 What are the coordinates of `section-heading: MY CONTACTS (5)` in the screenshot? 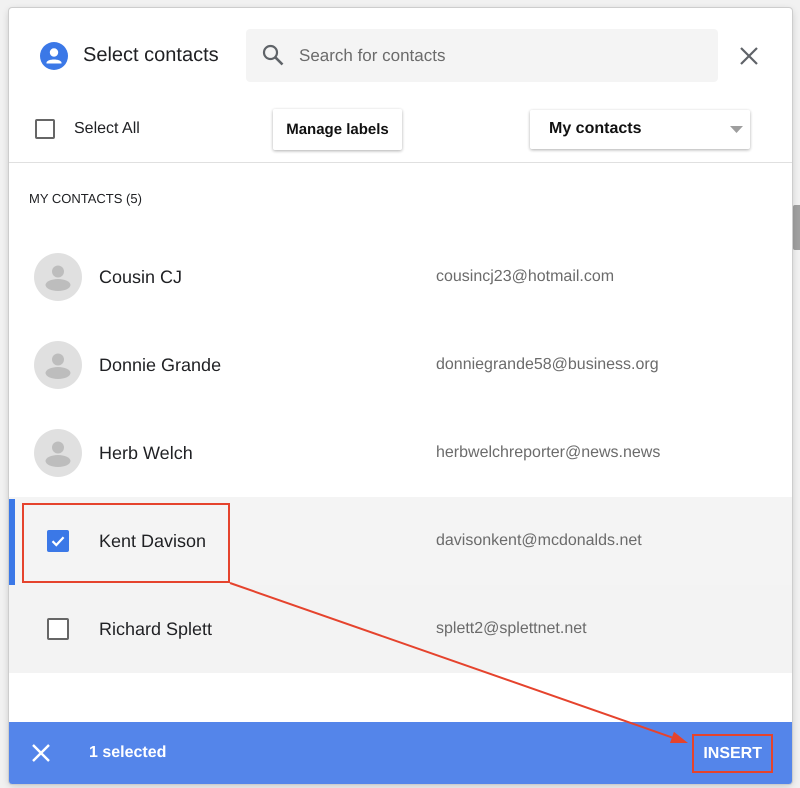 It's located at (85, 199).